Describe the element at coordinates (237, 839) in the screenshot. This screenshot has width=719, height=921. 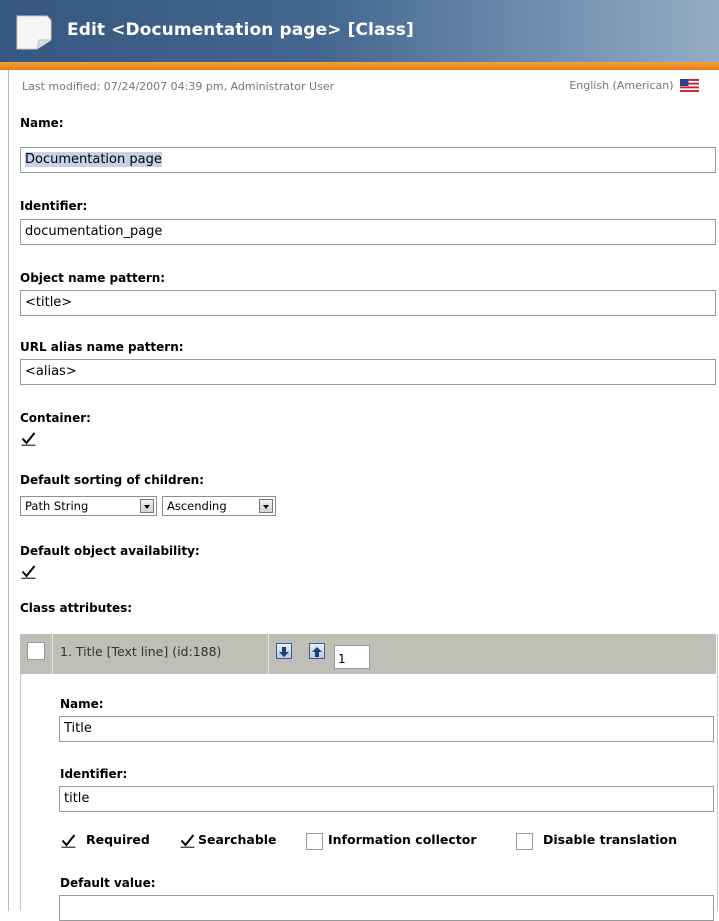
I see `searchable-label: Searchable` at that location.